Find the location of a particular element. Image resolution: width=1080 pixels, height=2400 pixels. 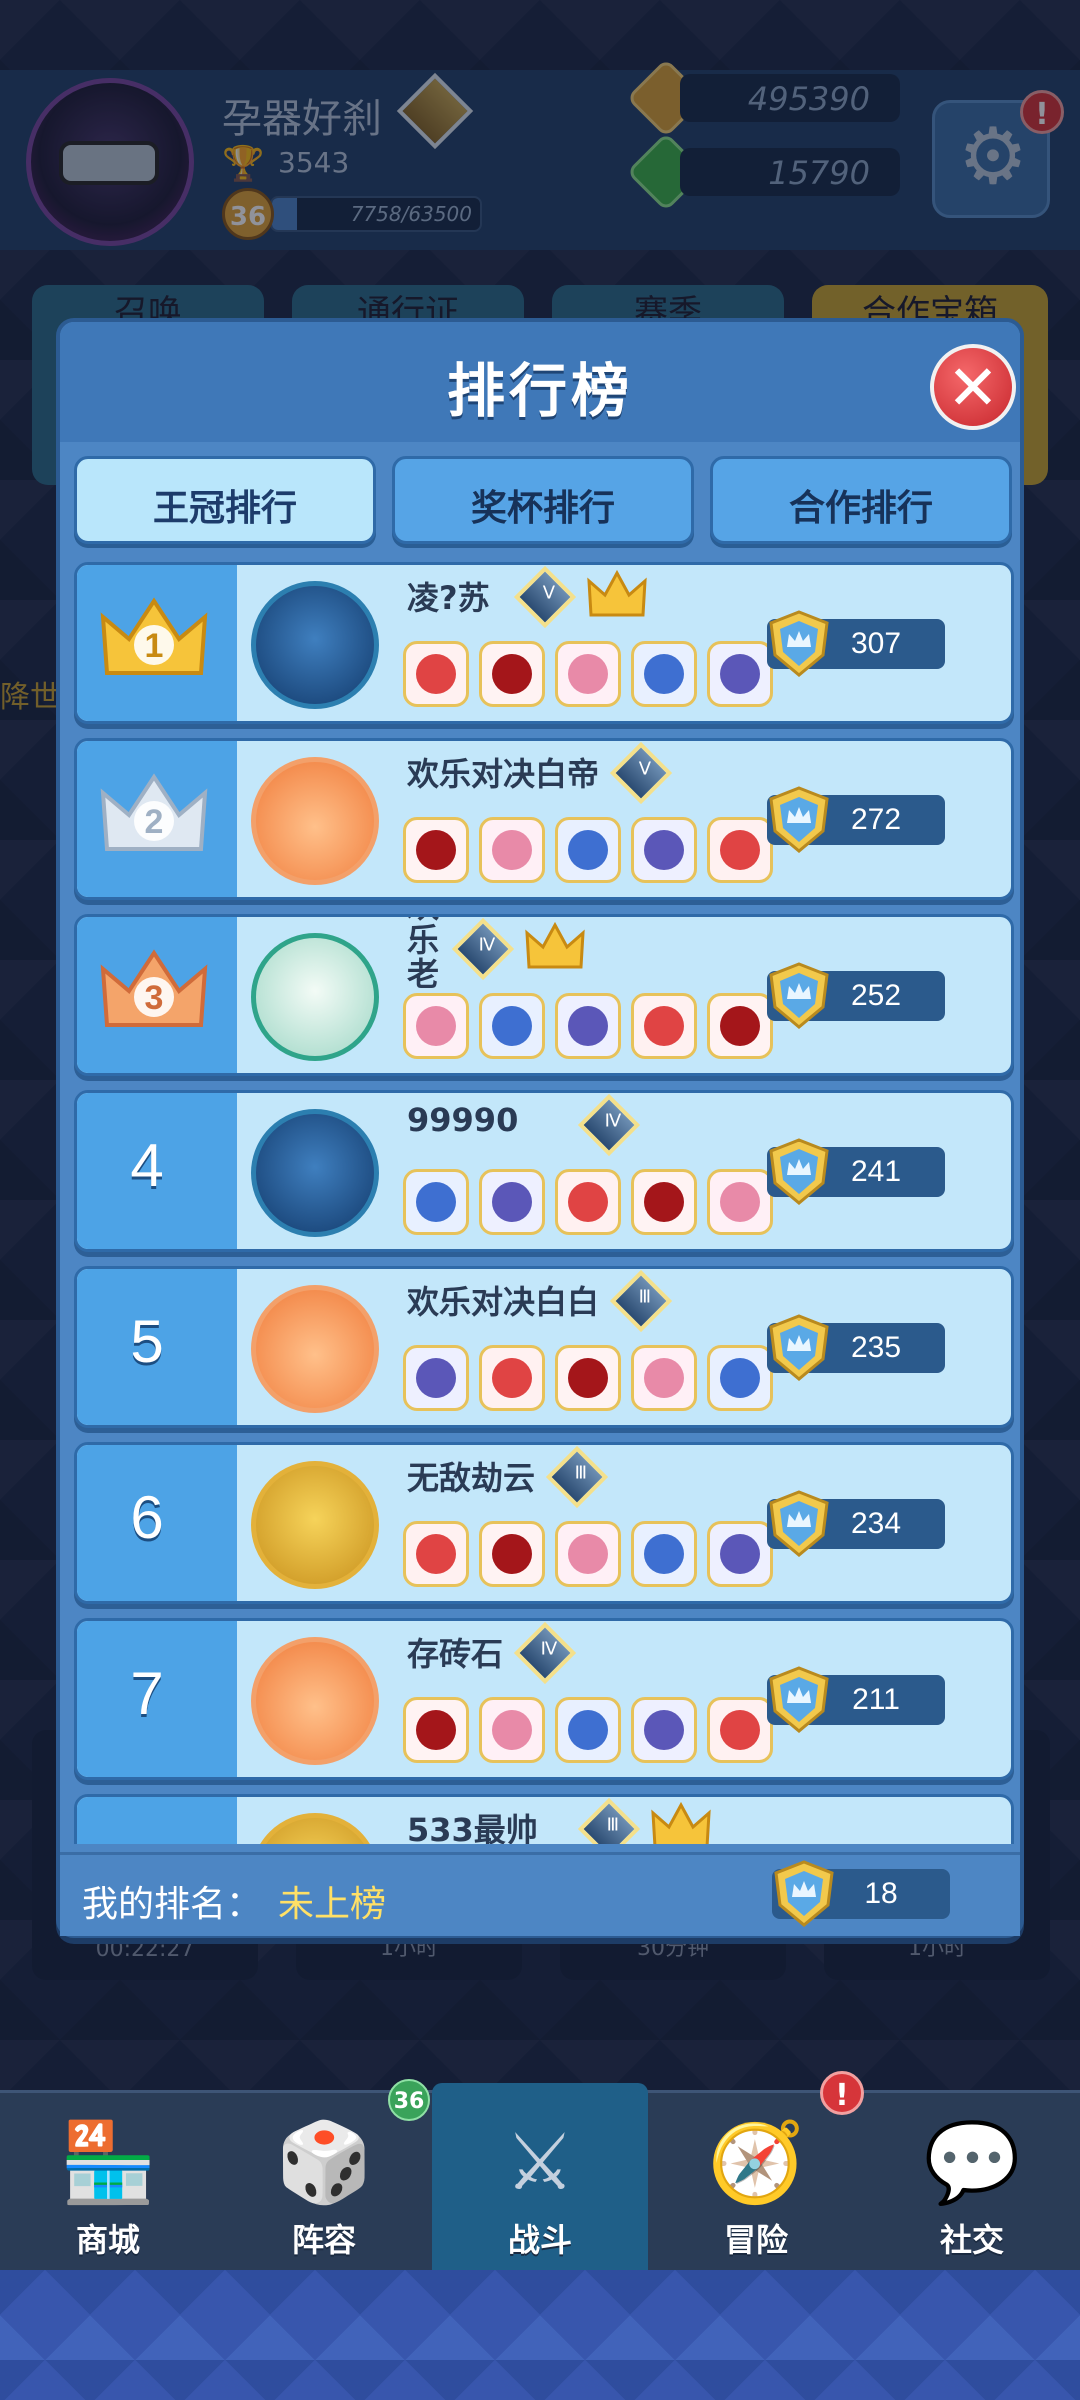

player-name: 存砖石 is located at coordinates (455, 1654).